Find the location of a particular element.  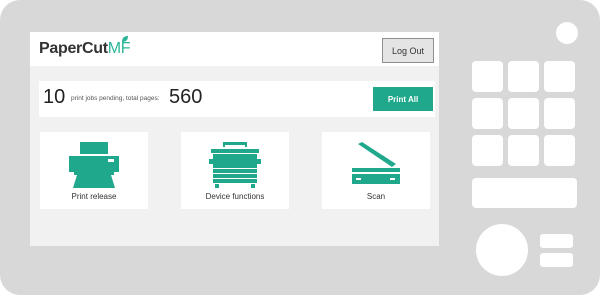

printer-icon is located at coordinates (94, 165).